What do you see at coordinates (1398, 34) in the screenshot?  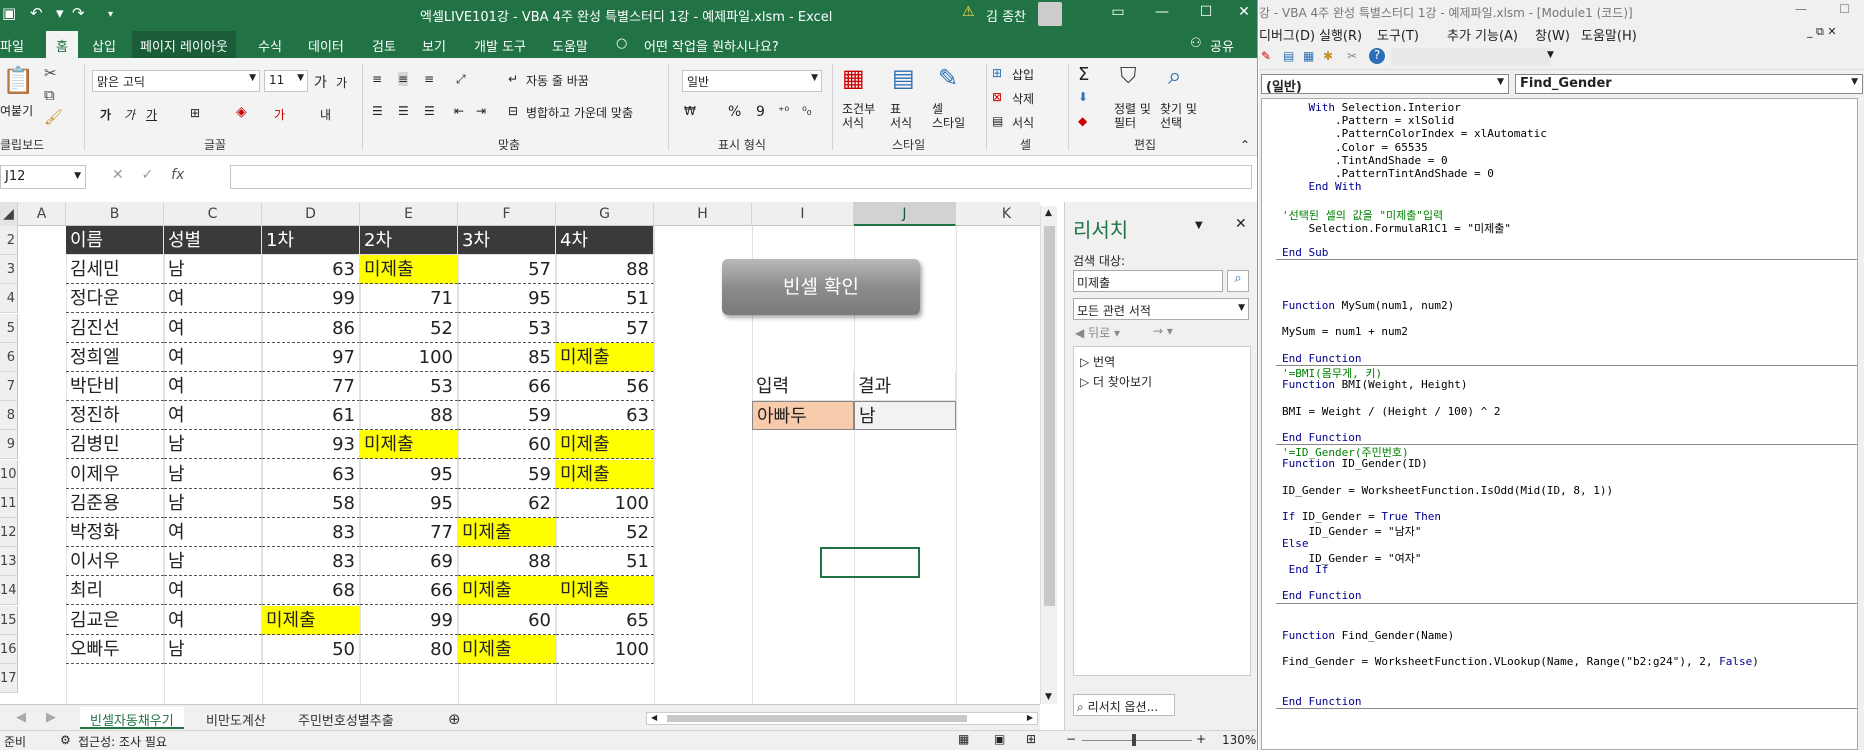 I see `menu-tools: 도구(T)` at bounding box center [1398, 34].